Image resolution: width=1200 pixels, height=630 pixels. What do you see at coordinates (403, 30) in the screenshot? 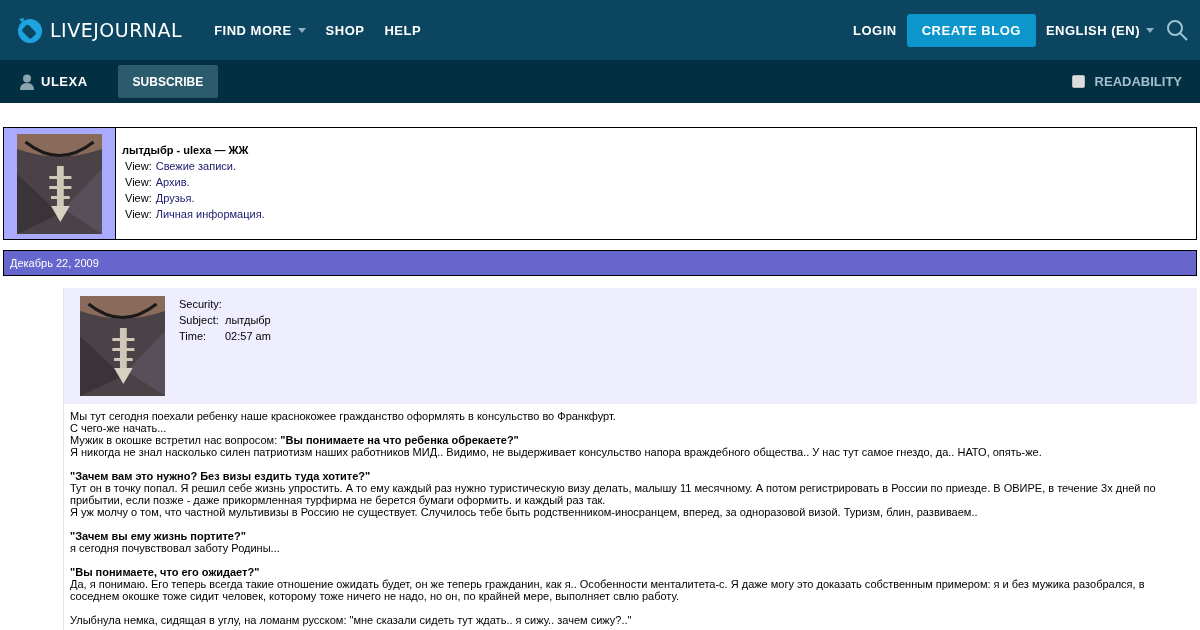
I see `nav-link: HELP` at bounding box center [403, 30].